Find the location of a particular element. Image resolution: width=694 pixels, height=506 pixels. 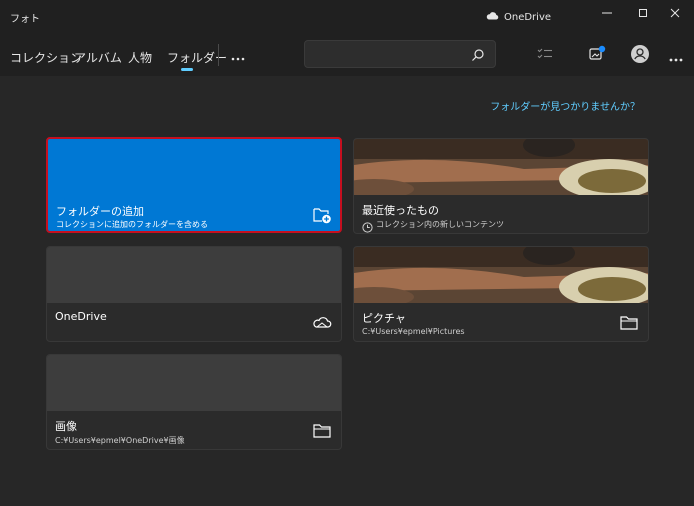

checklist-icon is located at coordinates (545, 55).